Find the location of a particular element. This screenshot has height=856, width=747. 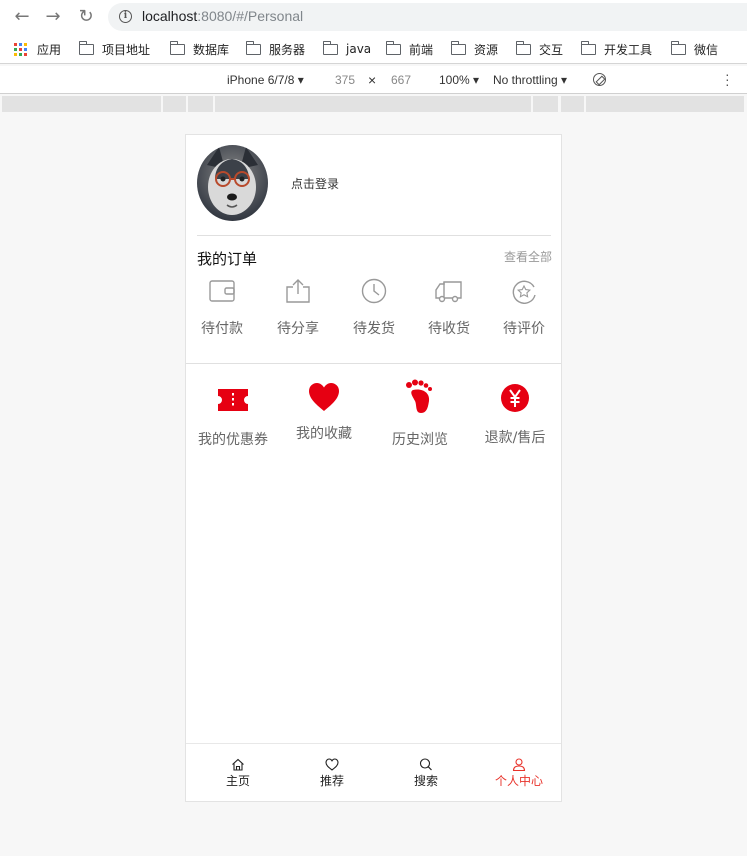

tab-label: 个人中心 is located at coordinates (518, 781).